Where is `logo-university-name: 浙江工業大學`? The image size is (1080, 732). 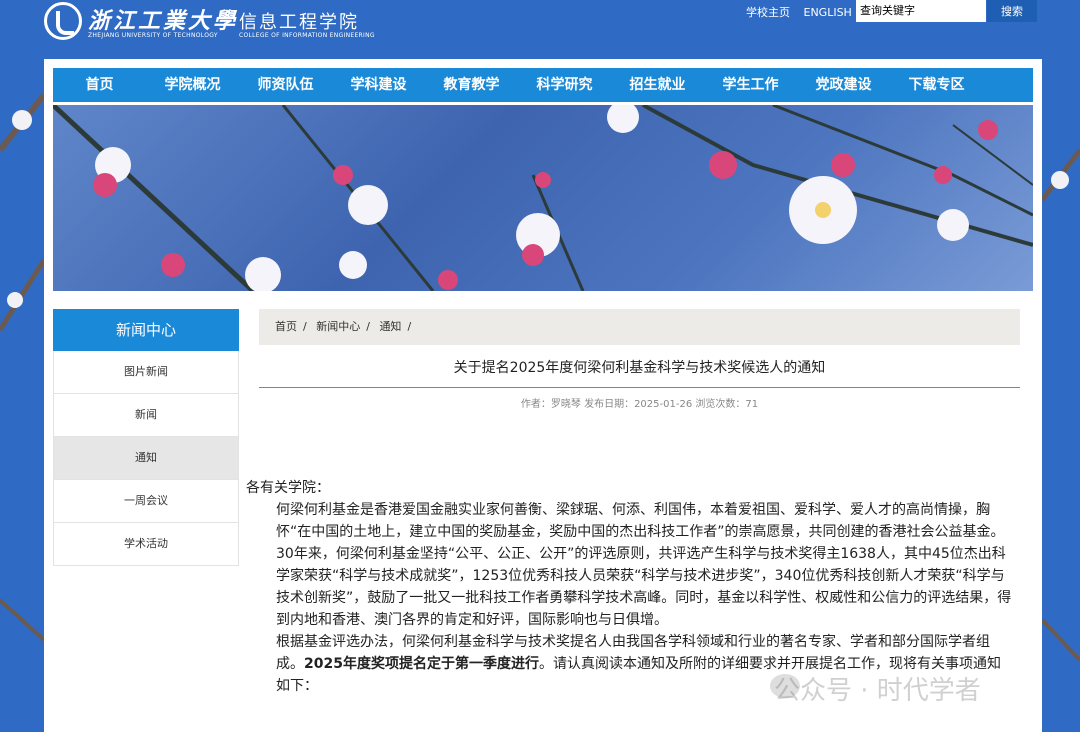
logo-university-name: 浙江工業大學 is located at coordinates (163, 21).